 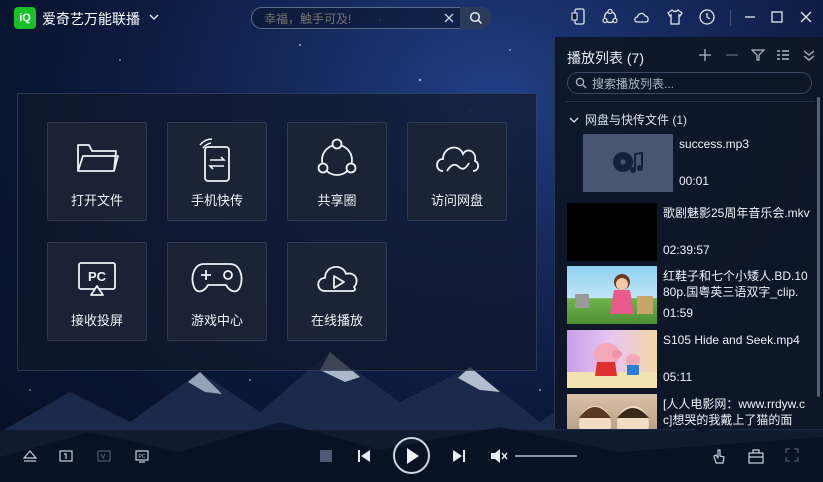 I want to click on list-item: [人人电影网：www.rrdyw.cc]想哭的我戴上了猫的面, so click(x=689, y=411).